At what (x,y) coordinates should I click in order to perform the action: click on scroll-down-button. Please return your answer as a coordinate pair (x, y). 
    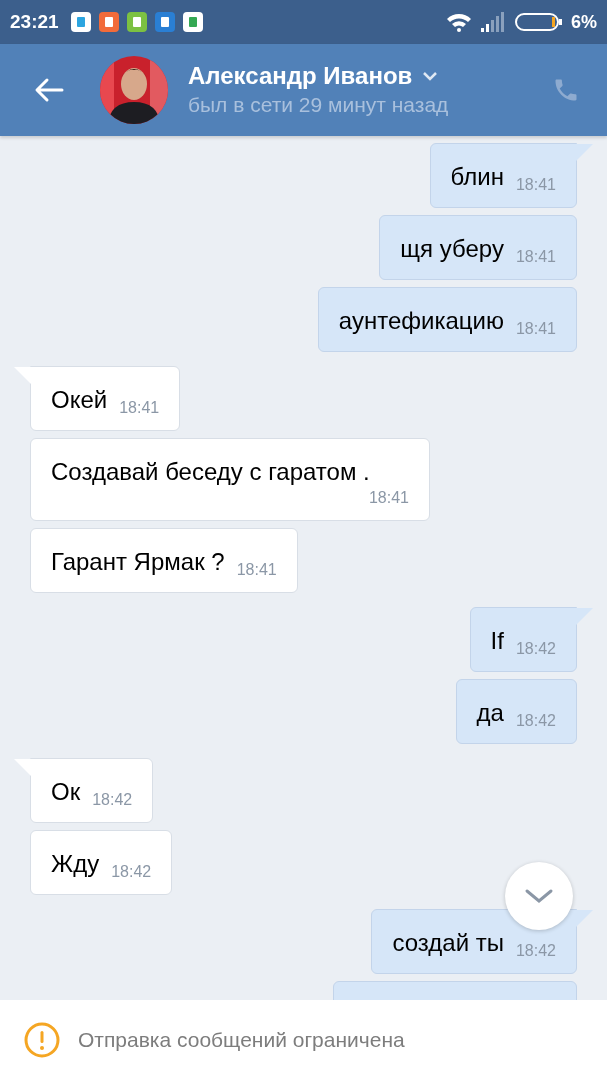
    Looking at the image, I should click on (539, 896).